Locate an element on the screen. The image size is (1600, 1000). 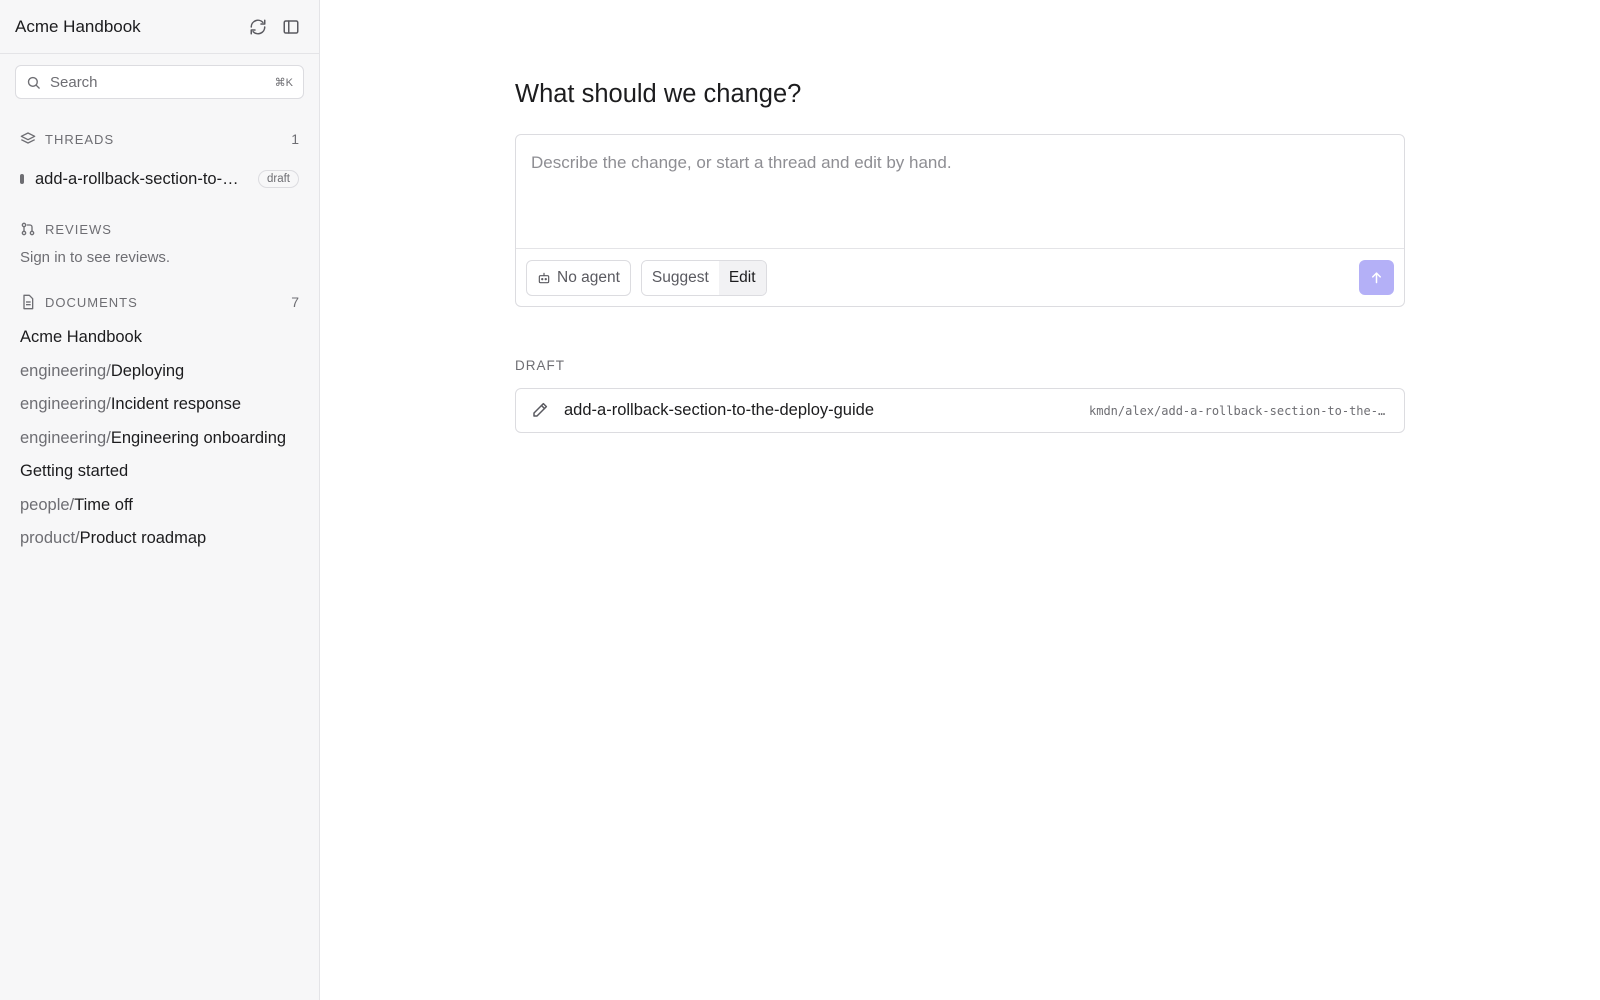
git-pull-request-icon is located at coordinates (28, 229).